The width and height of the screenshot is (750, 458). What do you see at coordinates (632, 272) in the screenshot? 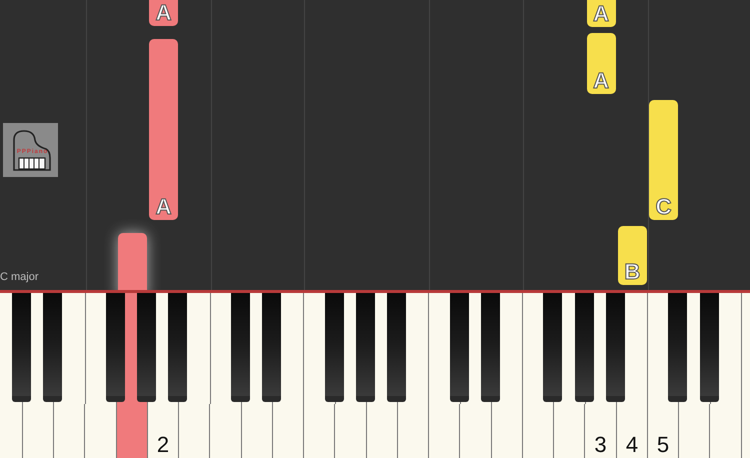
I see `note-letter: B` at bounding box center [632, 272].